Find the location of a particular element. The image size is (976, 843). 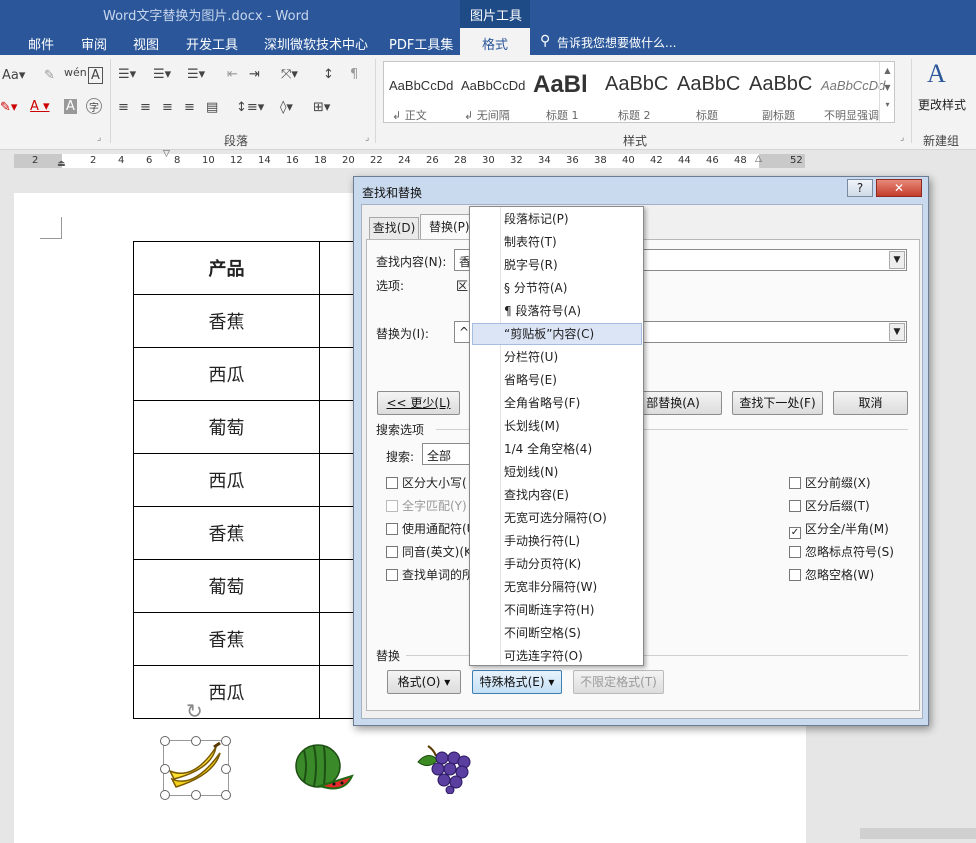

close-button: ✕ is located at coordinates (899, 188).